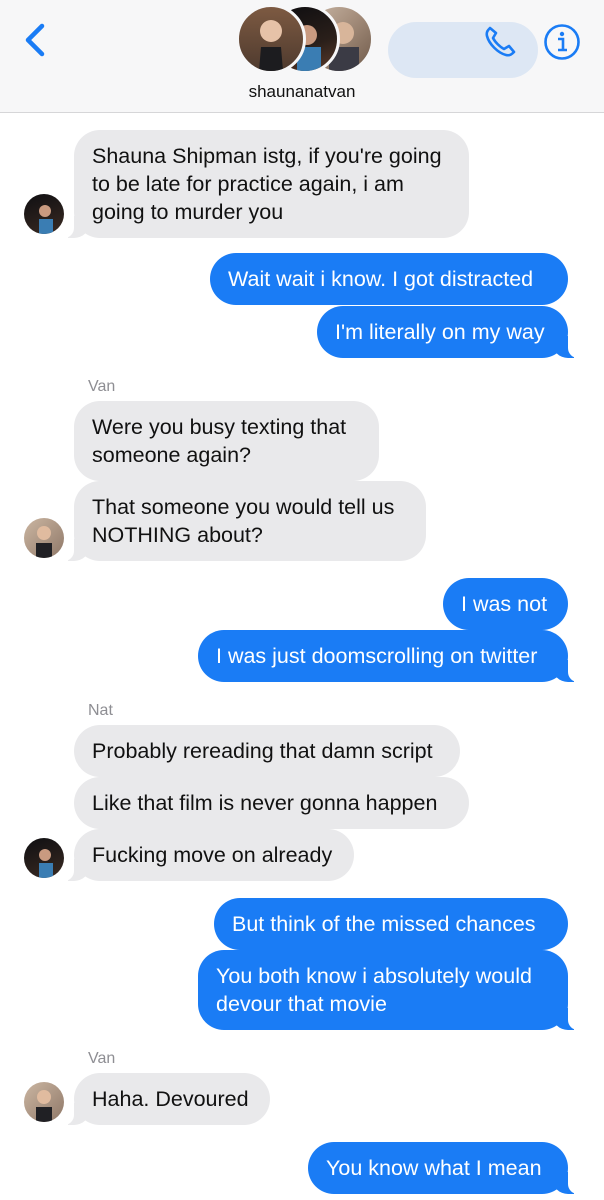 This screenshot has width=604, height=1200. What do you see at coordinates (448, 332) in the screenshot?
I see `message-bubble-sent: I'm literally on my way` at bounding box center [448, 332].